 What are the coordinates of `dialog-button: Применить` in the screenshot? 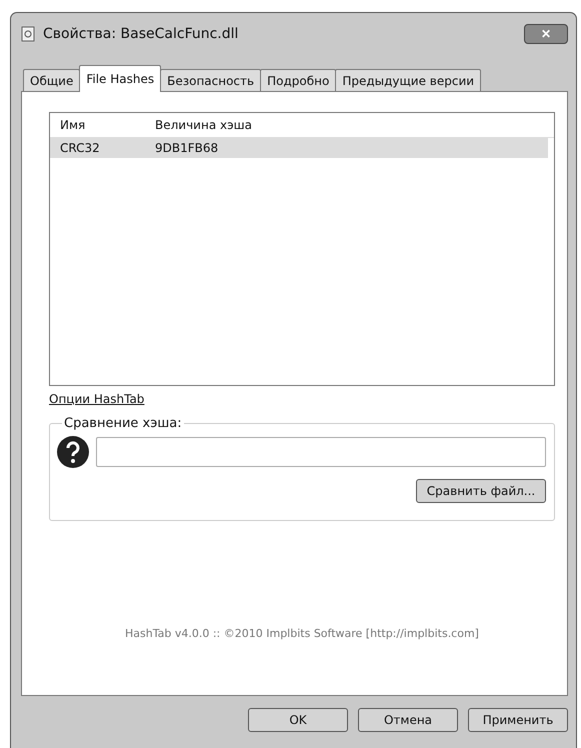 It's located at (518, 720).